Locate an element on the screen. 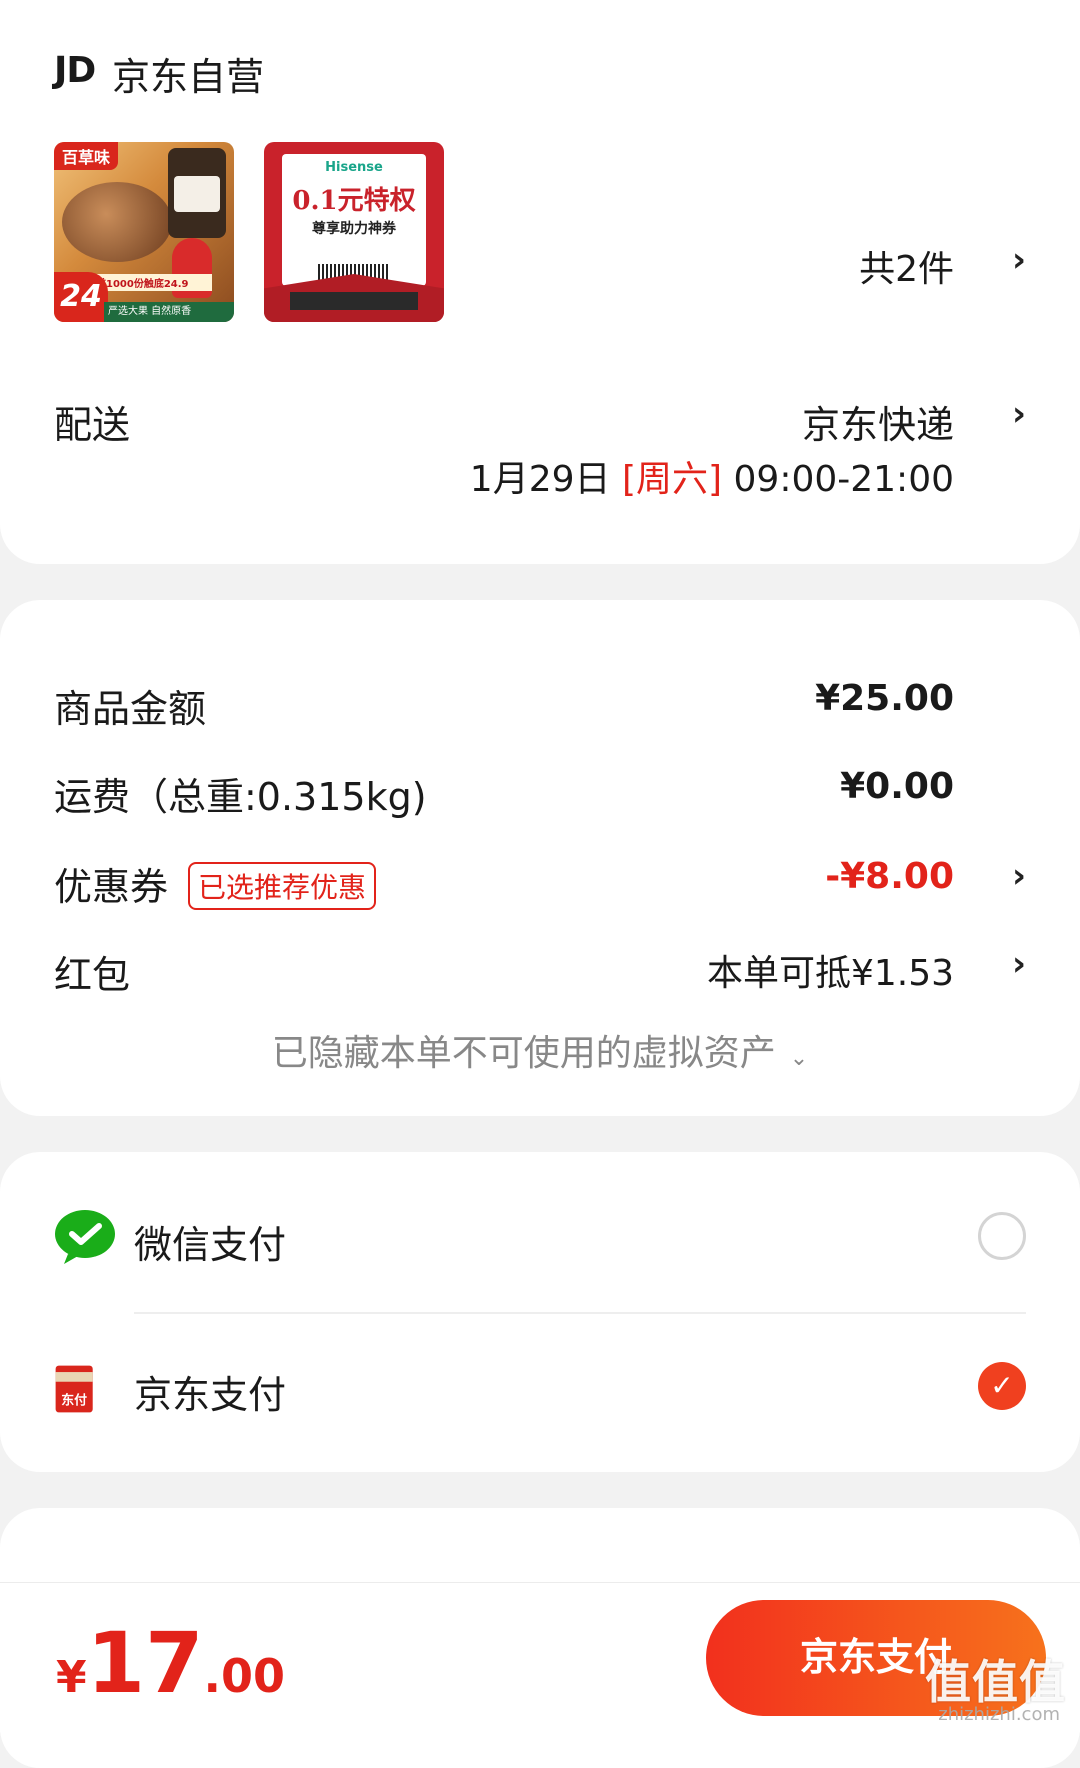 The image size is (1080, 1768). wechat-pay-label: 微信支付 is located at coordinates (210, 1241).